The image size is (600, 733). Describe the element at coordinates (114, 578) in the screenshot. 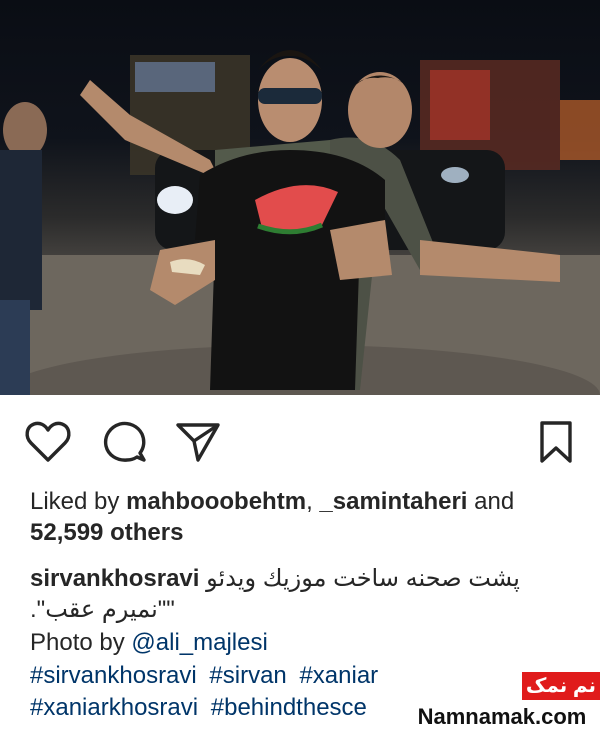

I see `caption-username: sirvankhosravi` at that location.